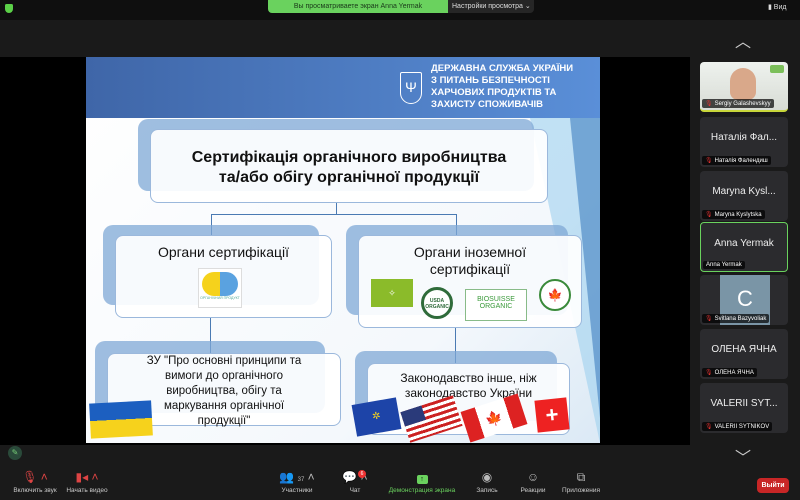  Describe the element at coordinates (411, 88) in the screenshot. I see `ukraine-trident-icon: Ψ` at that location.